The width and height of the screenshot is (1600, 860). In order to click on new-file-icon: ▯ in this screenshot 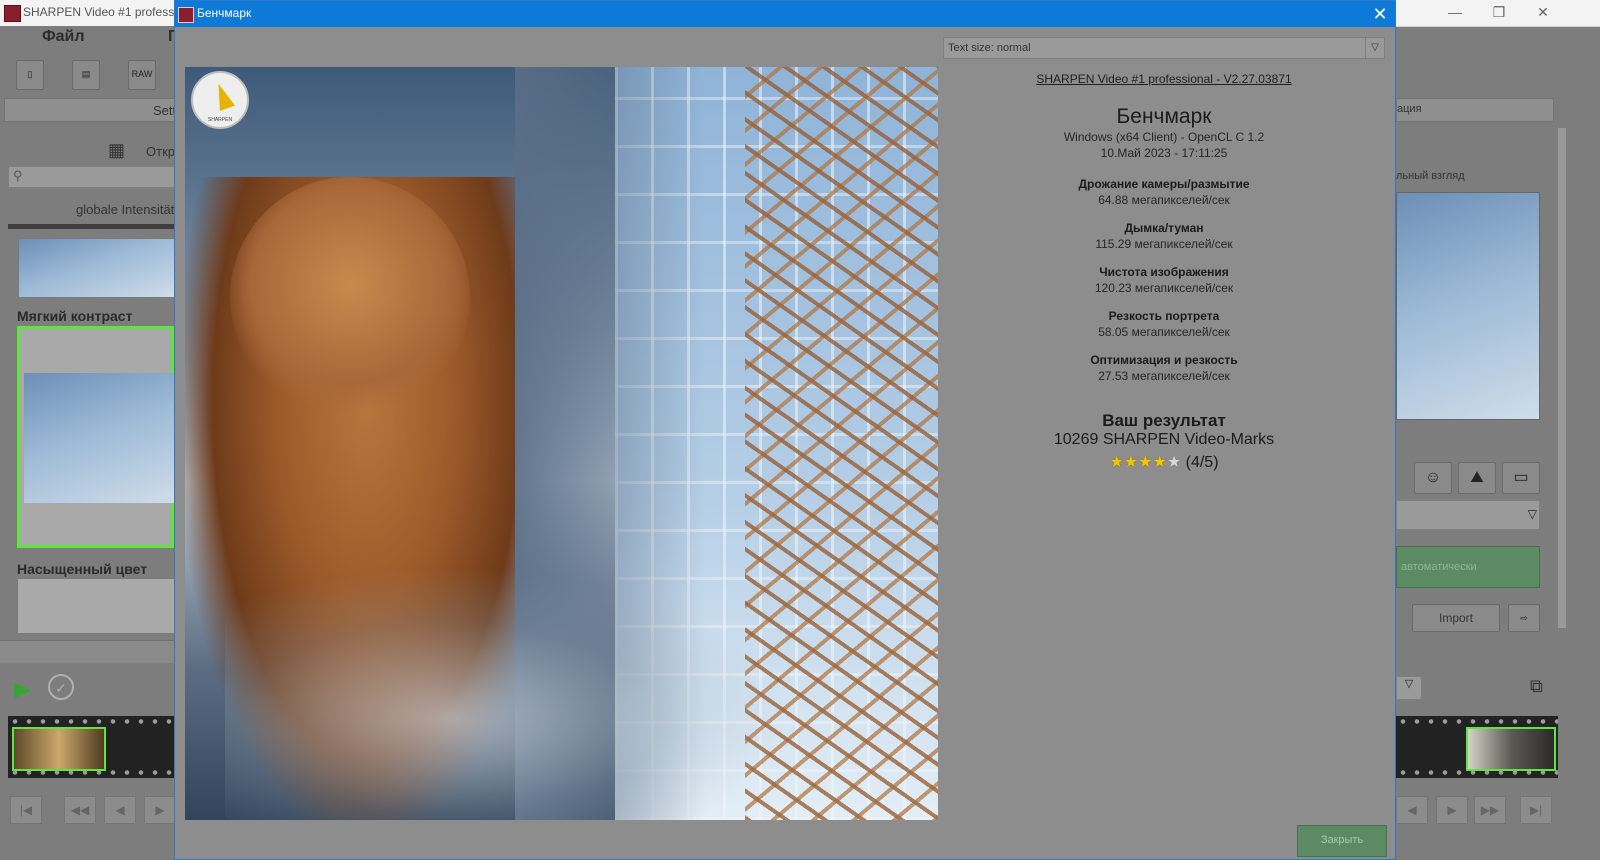, I will do `click(30, 75)`.